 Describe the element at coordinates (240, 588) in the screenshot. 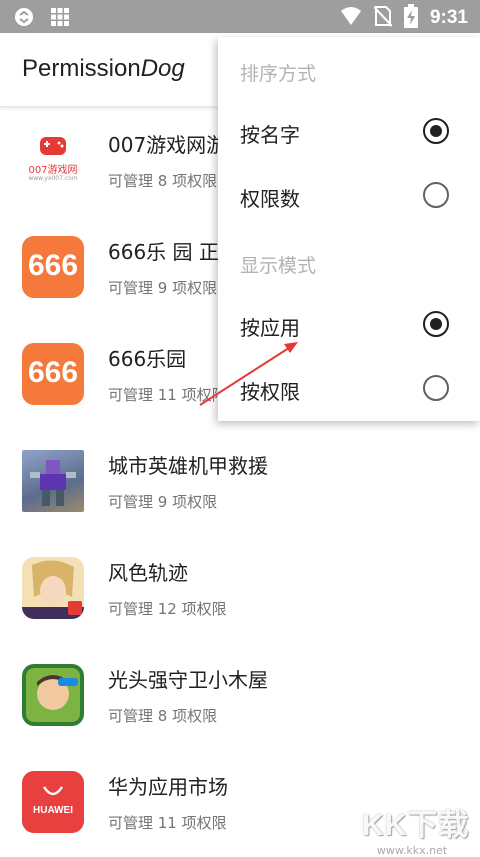

I see `list-item: 风色轨迹 可管理 12 项权限` at that location.